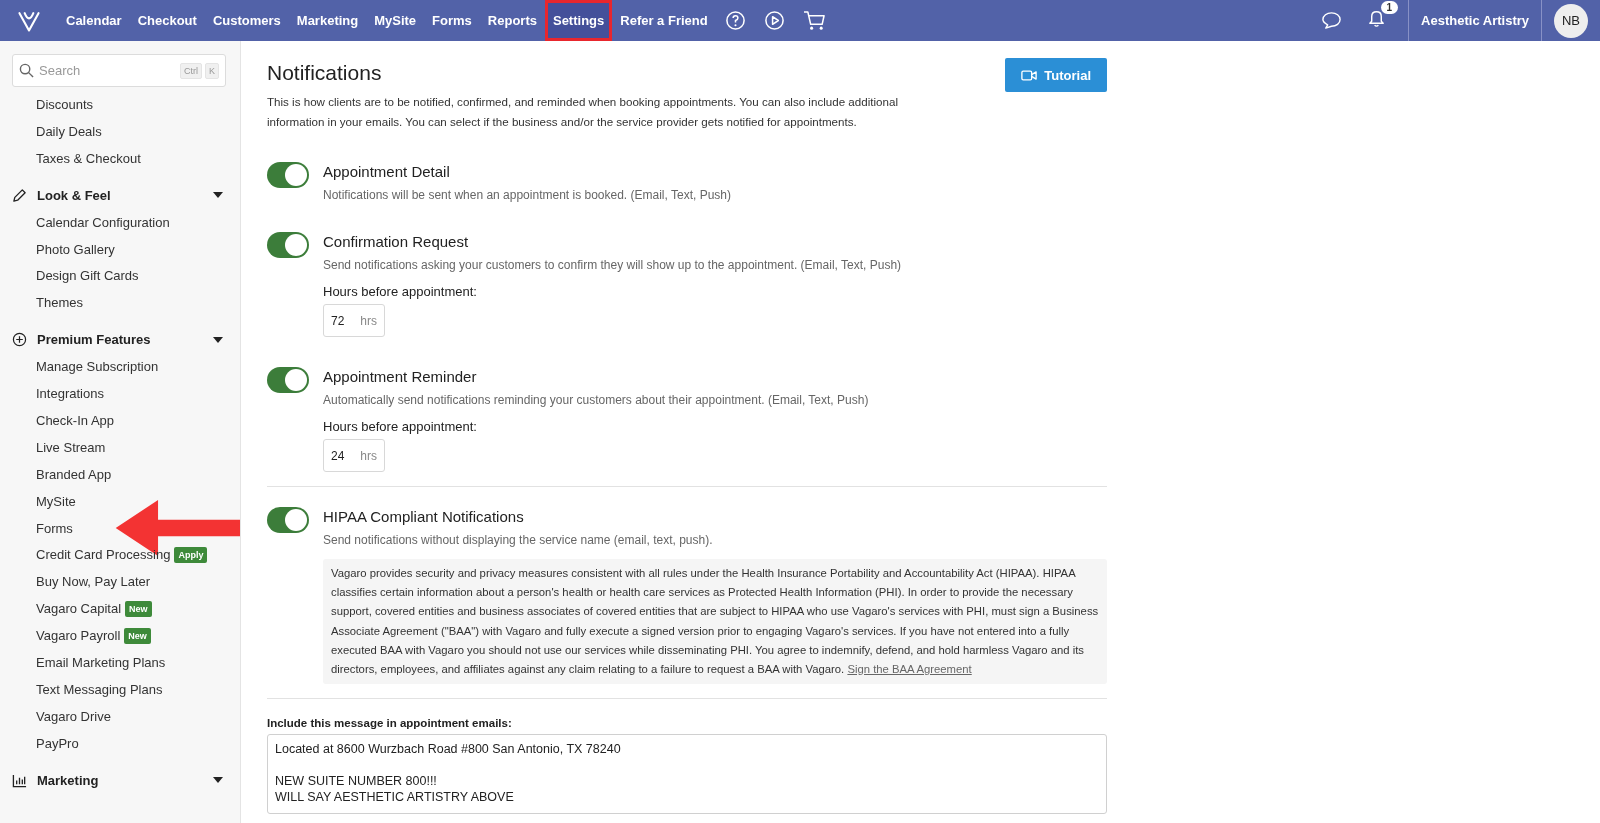  What do you see at coordinates (396, 241) in the screenshot?
I see `setting-title: Confirmation Request` at bounding box center [396, 241].